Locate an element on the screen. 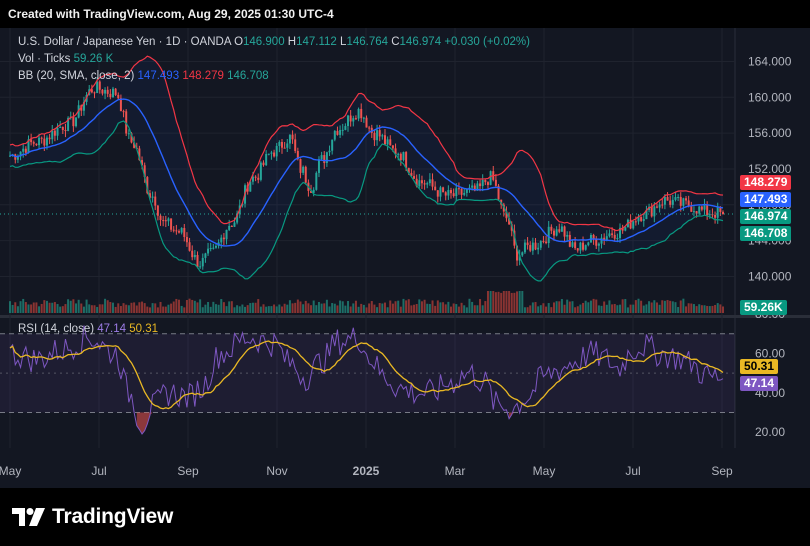 This screenshot has width=810, height=546. bb-lower-price-tag: 146.708 is located at coordinates (766, 233).